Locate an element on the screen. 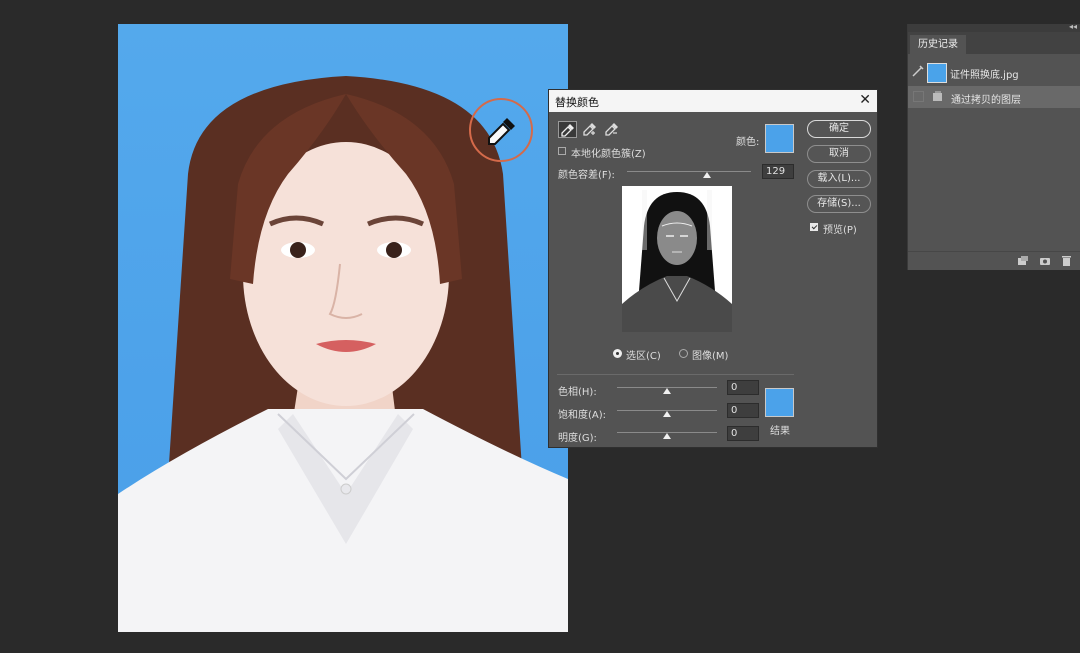 The height and width of the screenshot is (653, 1080). cancel-button: 取消 is located at coordinates (839, 154).